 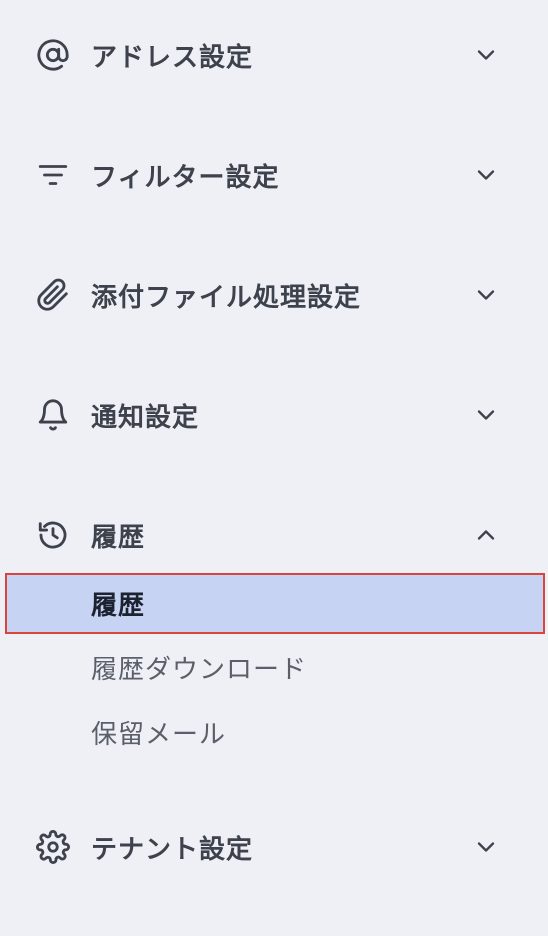 I want to click on menu-history: 履歴, so click(x=274, y=535).